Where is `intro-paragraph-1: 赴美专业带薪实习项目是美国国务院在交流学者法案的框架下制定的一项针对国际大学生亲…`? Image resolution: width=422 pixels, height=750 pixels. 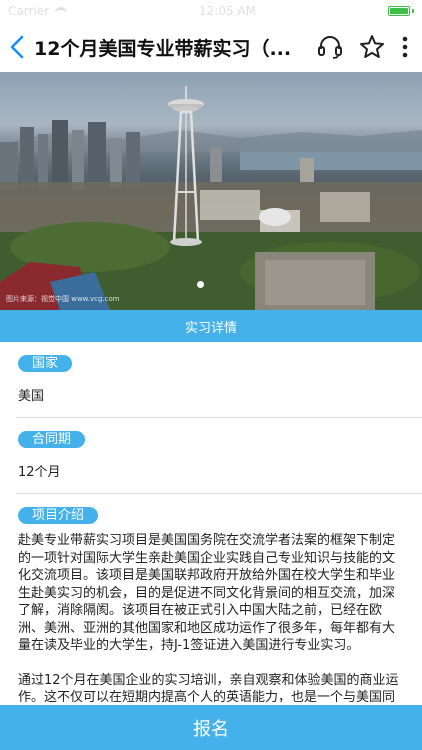
intro-paragraph-1: 赴美专业带薪实习项目是美国国务院在交流学者法案的框架下制定的一项针对国际大学生亲… is located at coordinates (207, 593).